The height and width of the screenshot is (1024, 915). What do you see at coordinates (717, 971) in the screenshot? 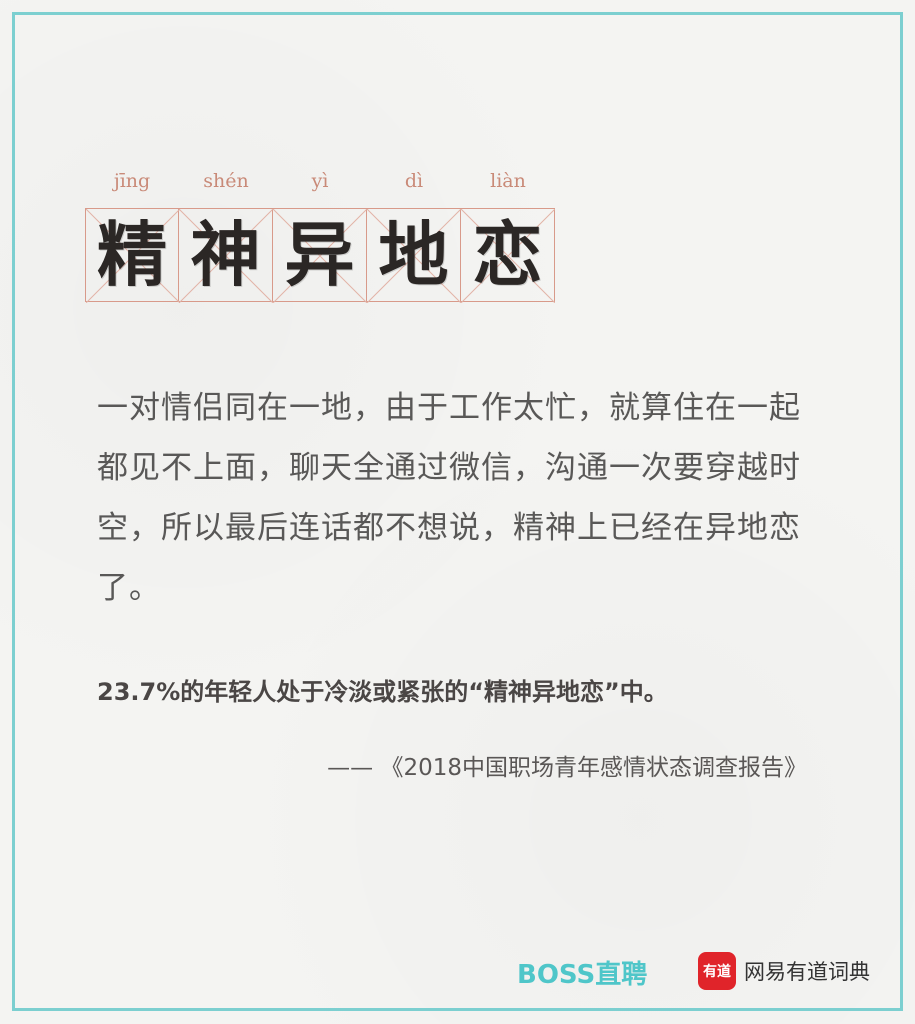
I see `youdao-logo-icon: 有道` at bounding box center [717, 971].